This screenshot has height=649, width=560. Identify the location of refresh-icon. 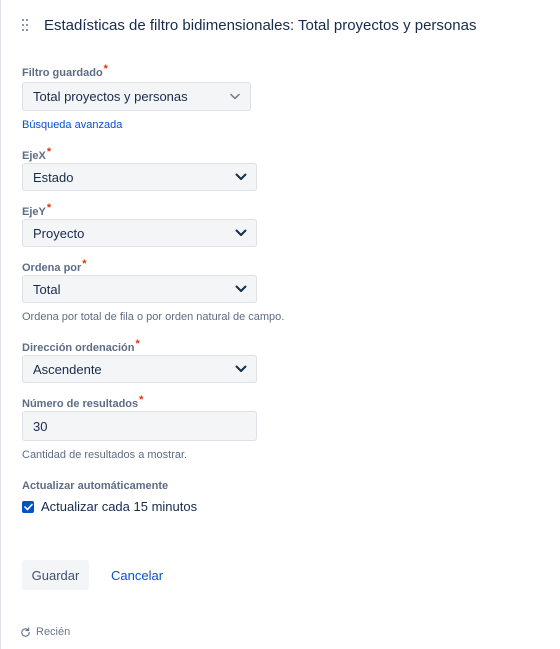
(25, 631).